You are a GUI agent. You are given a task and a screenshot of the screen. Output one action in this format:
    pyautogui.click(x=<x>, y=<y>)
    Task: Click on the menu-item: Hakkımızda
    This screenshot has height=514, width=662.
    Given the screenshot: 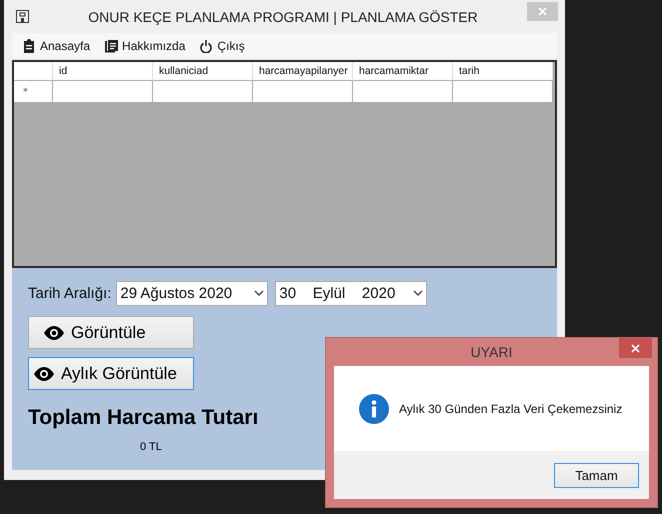 What is the action you would take?
    pyautogui.click(x=145, y=45)
    